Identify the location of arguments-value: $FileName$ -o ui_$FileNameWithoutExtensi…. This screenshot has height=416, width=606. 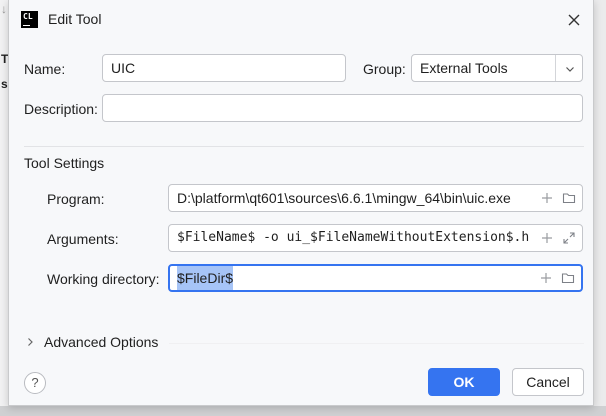
(353, 237).